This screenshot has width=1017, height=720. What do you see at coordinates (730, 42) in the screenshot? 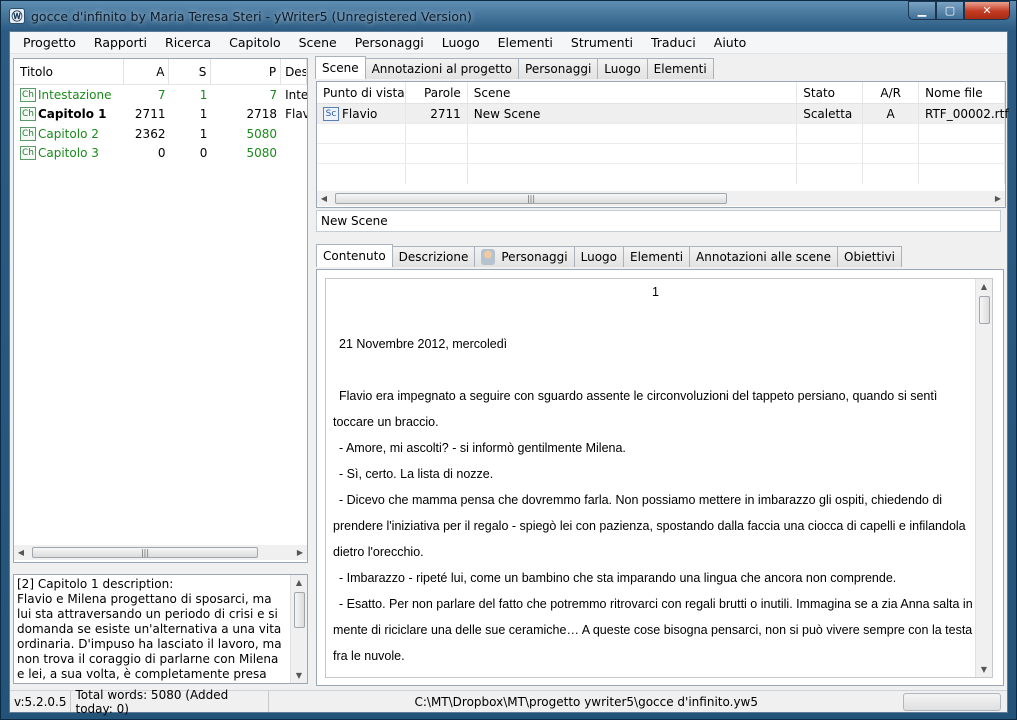
I see `menu-aiuto: Aiuto` at bounding box center [730, 42].